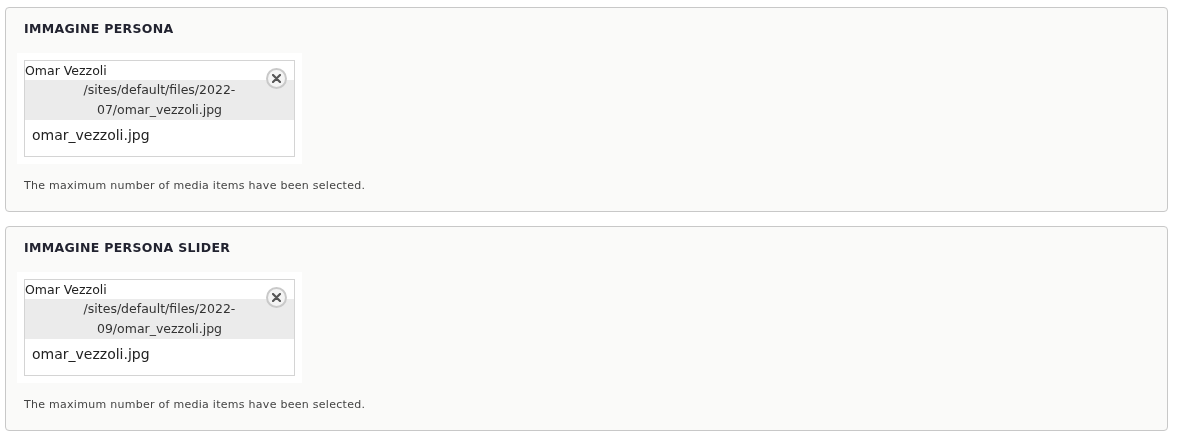  What do you see at coordinates (128, 248) in the screenshot?
I see `section-title: IMMAGINE PERSONA SLIDER` at bounding box center [128, 248].